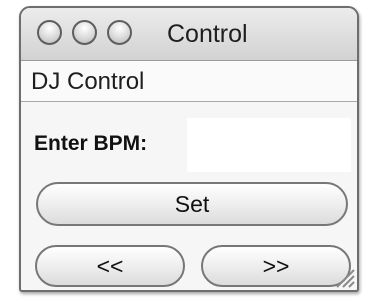 Image resolution: width=365 pixels, height=302 pixels. What do you see at coordinates (189, 81) in the screenshot?
I see `panel-header: DJ Control` at bounding box center [189, 81].